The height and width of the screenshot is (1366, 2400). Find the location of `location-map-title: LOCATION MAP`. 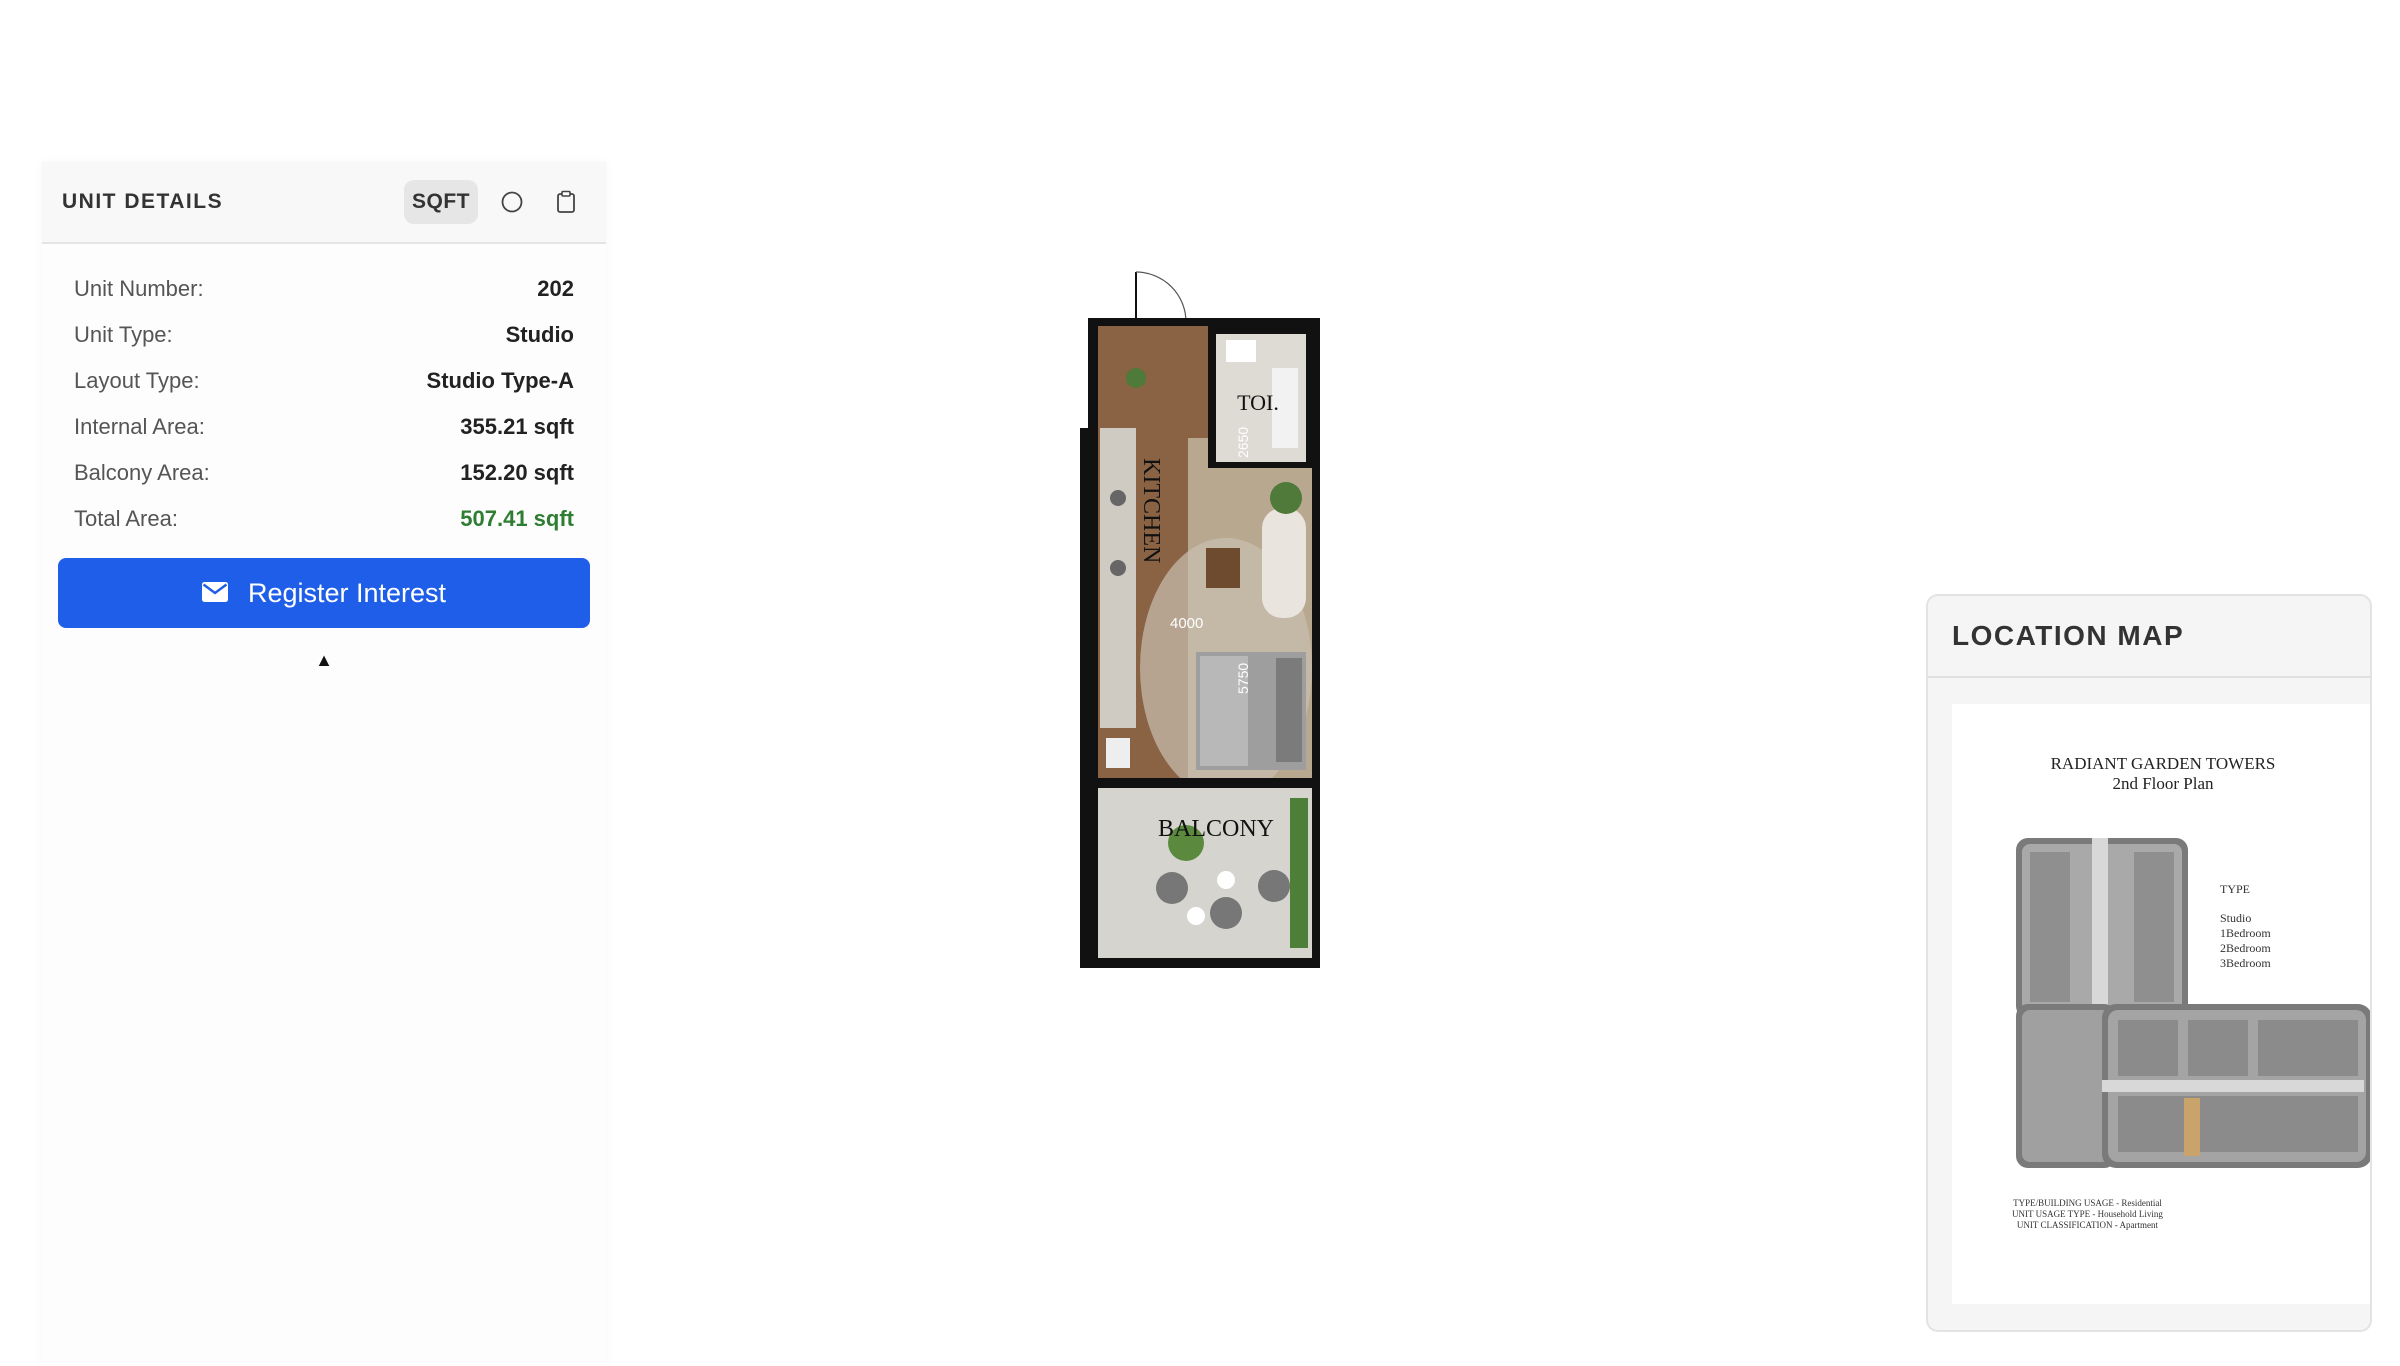

location-map-title: LOCATION MAP is located at coordinates (2068, 635).